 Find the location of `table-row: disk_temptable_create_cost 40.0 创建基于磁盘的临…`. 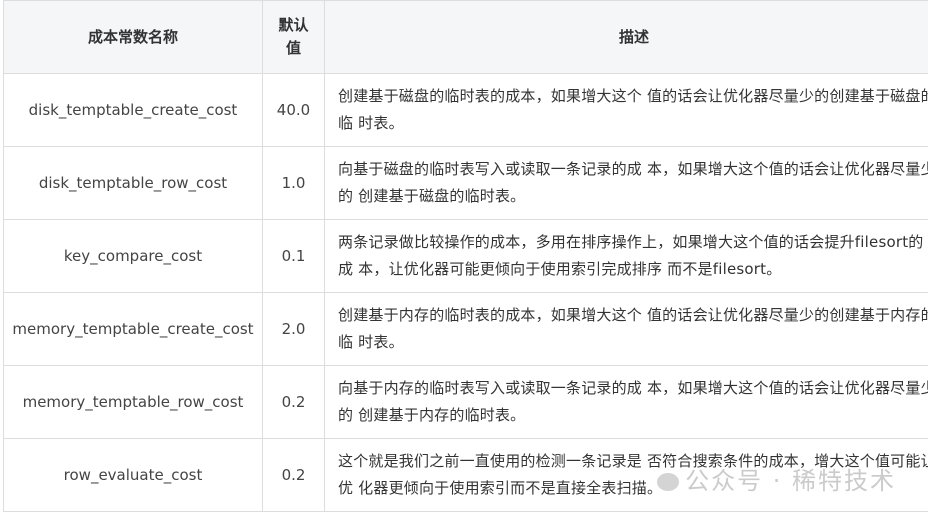

table-row: disk_temptable_create_cost 40.0 创建基于磁盘的临… is located at coordinates (465, 110).